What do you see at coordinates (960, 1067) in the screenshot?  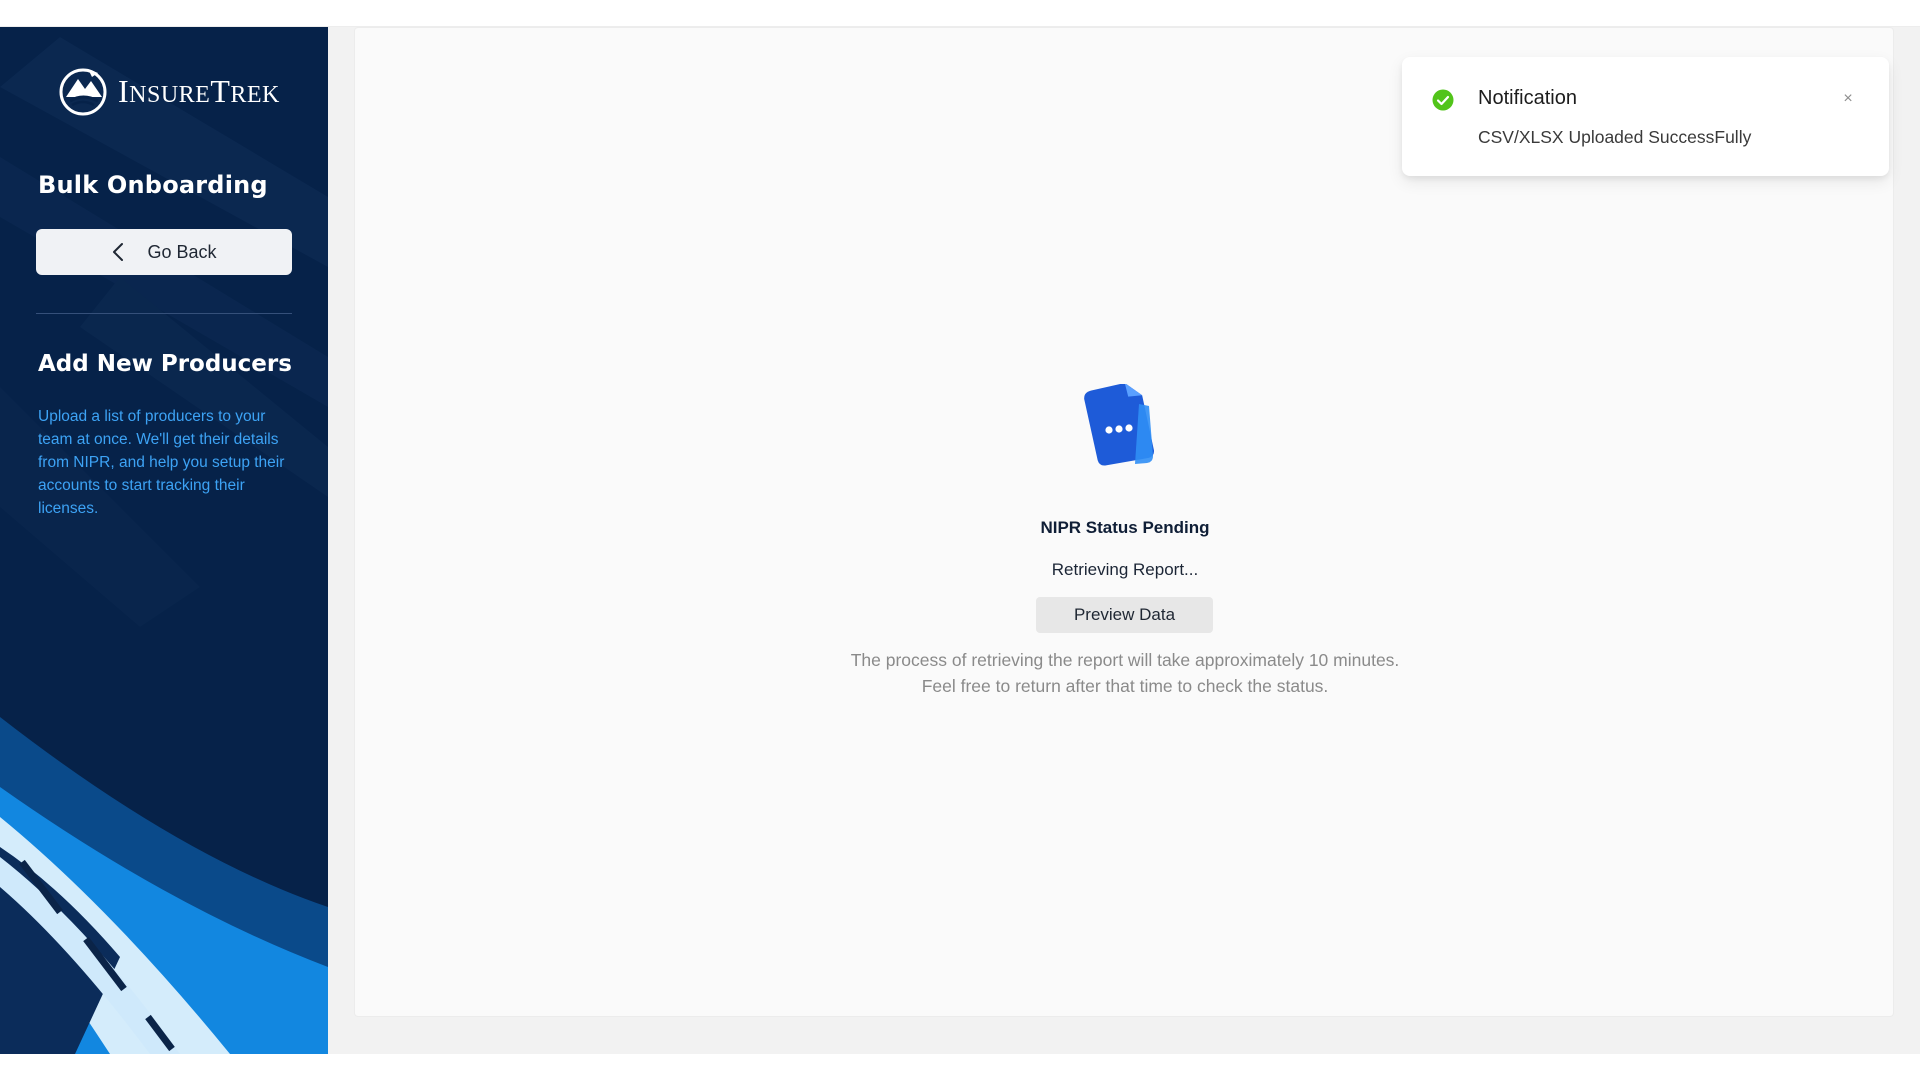 I see `bottom-strip` at bounding box center [960, 1067].